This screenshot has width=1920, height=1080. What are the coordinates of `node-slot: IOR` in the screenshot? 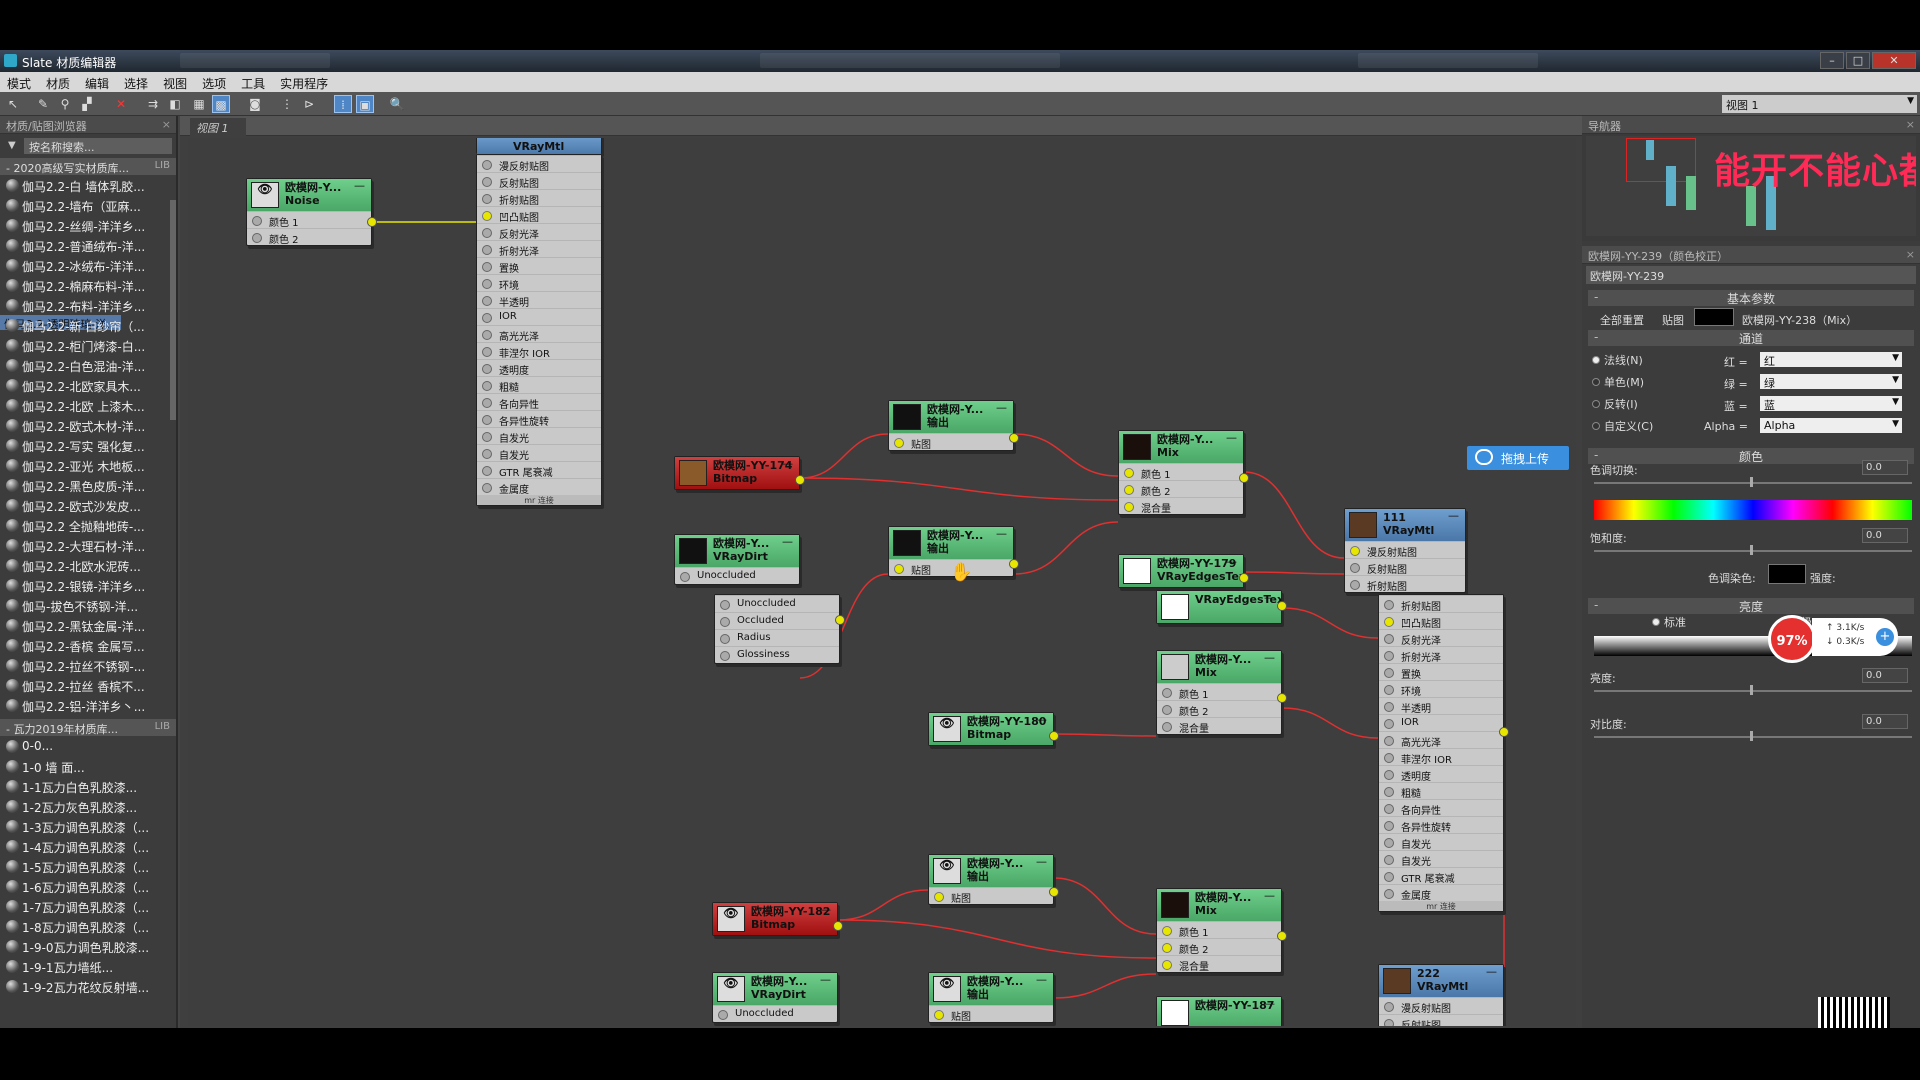 It's located at (539, 316).